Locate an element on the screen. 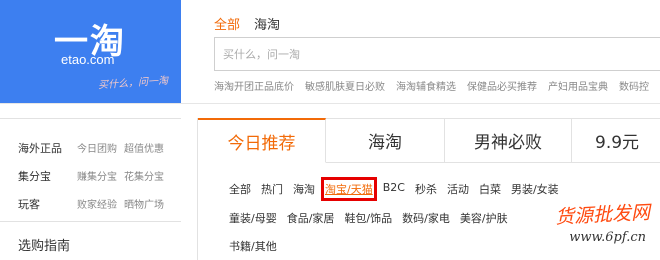 This screenshot has width=660, height=260. shopping-guide-heading: 选购指南 is located at coordinates (44, 244).